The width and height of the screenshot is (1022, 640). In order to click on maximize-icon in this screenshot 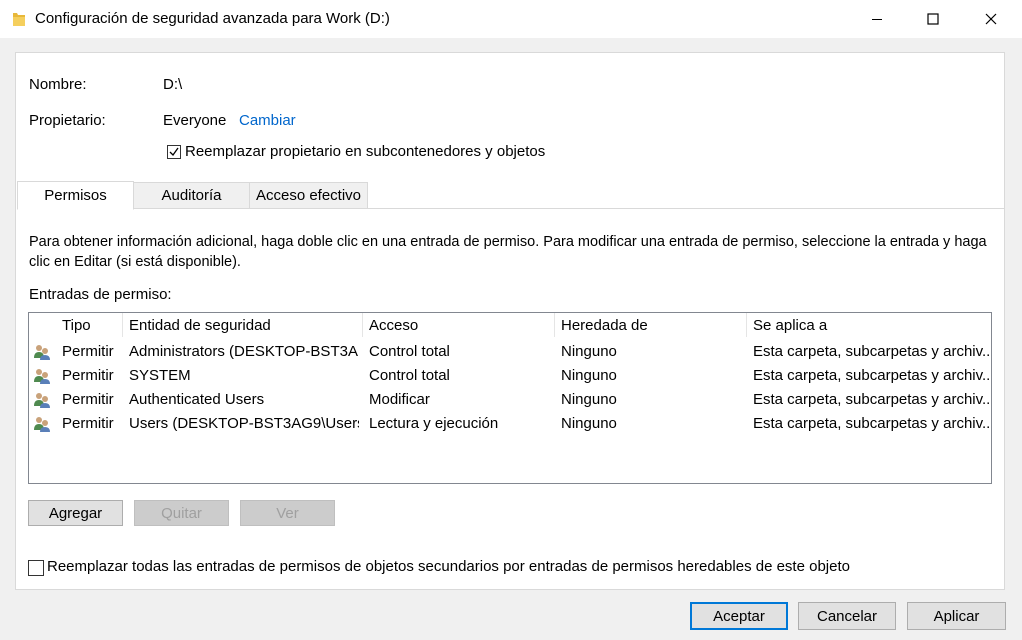, I will do `click(933, 19)`.